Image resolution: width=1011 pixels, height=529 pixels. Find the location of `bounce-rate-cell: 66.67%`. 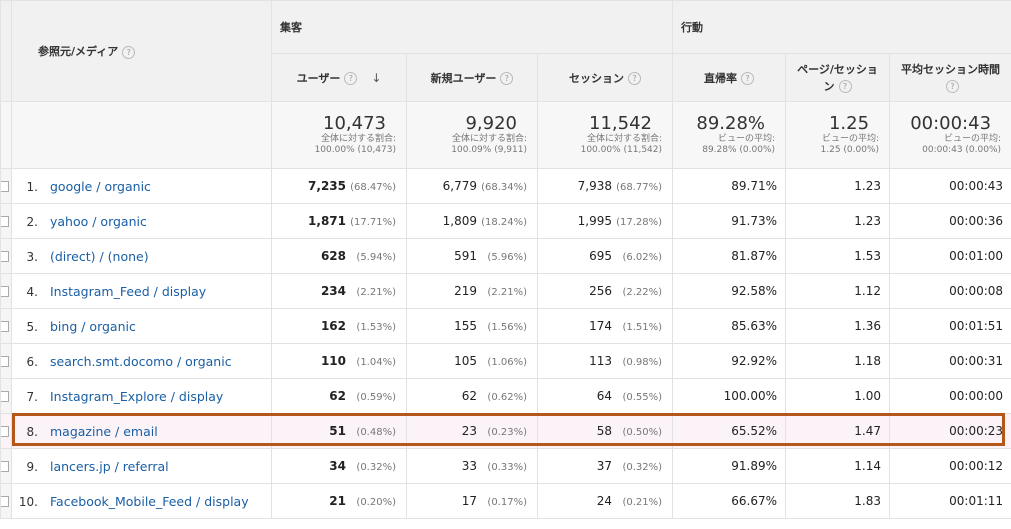

bounce-rate-cell: 66.67% is located at coordinates (729, 501).